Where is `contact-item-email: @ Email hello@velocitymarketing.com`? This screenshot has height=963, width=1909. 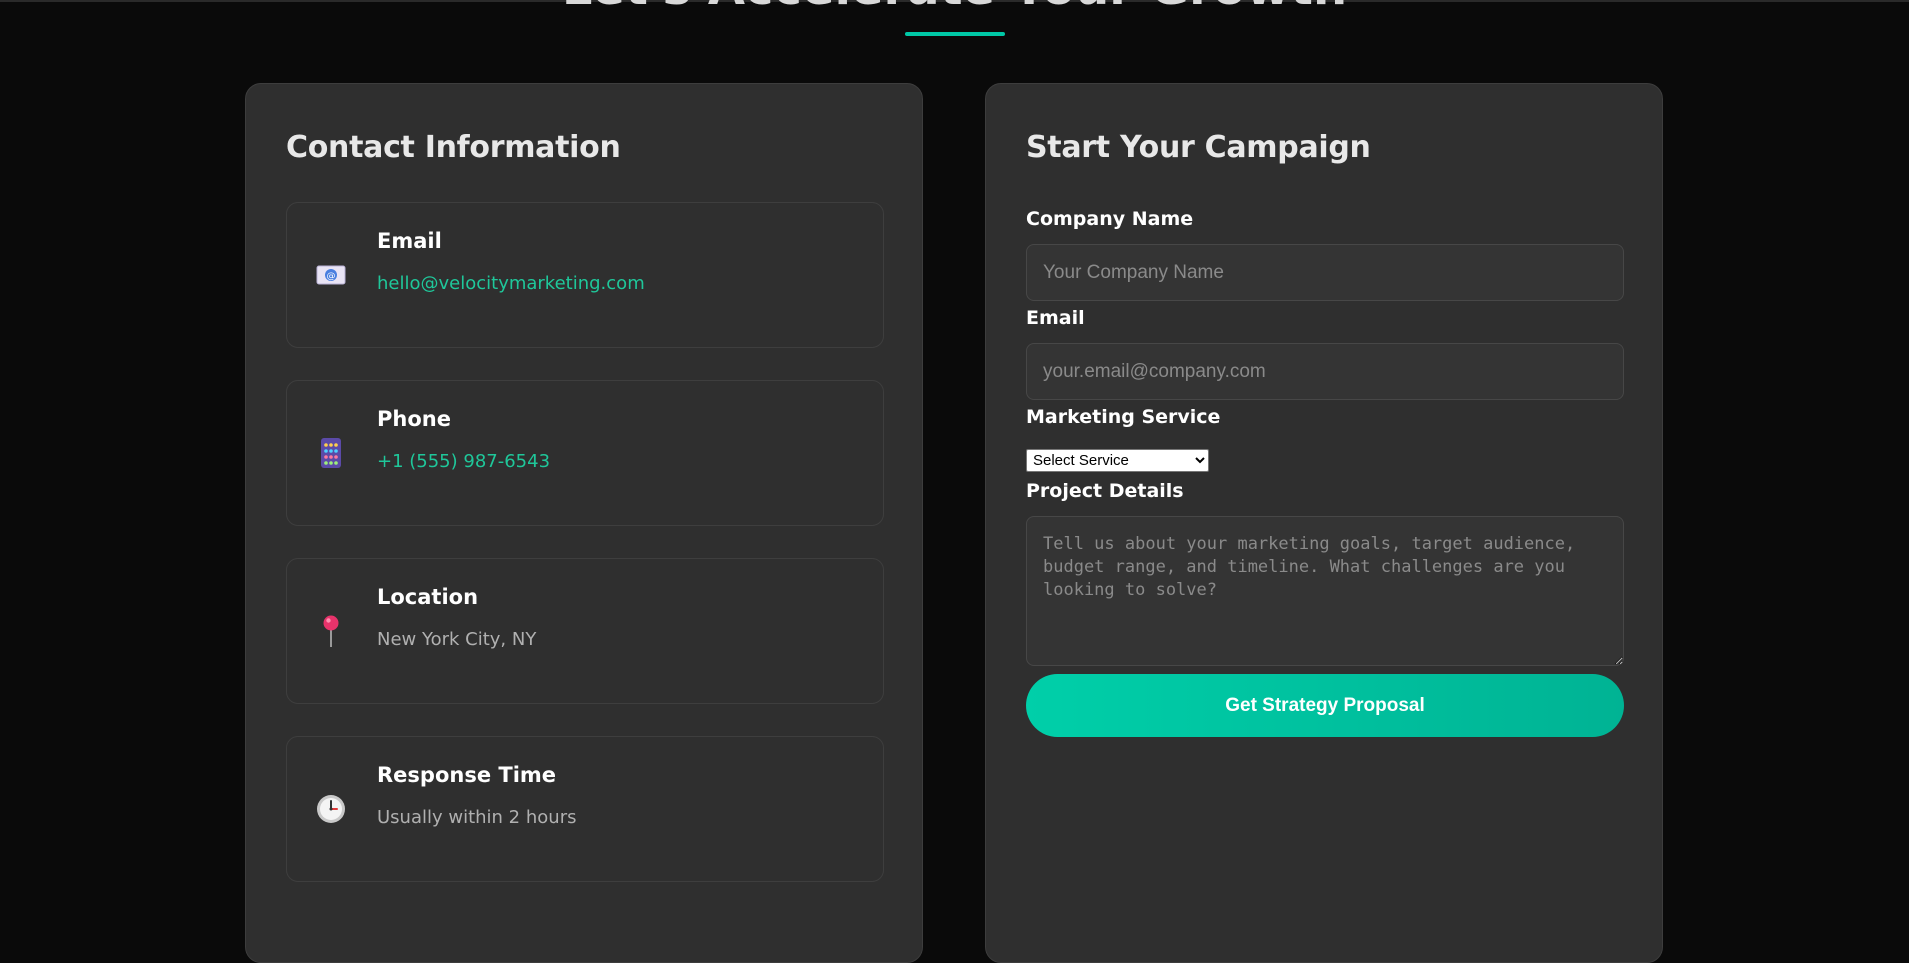 contact-item-email: @ Email hello@velocitymarketing.com is located at coordinates (585, 275).